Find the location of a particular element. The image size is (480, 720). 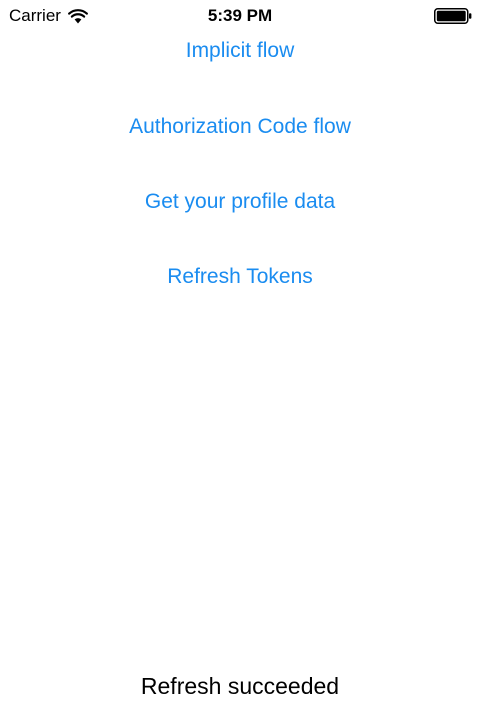

battery-full-icon is located at coordinates (453, 16).